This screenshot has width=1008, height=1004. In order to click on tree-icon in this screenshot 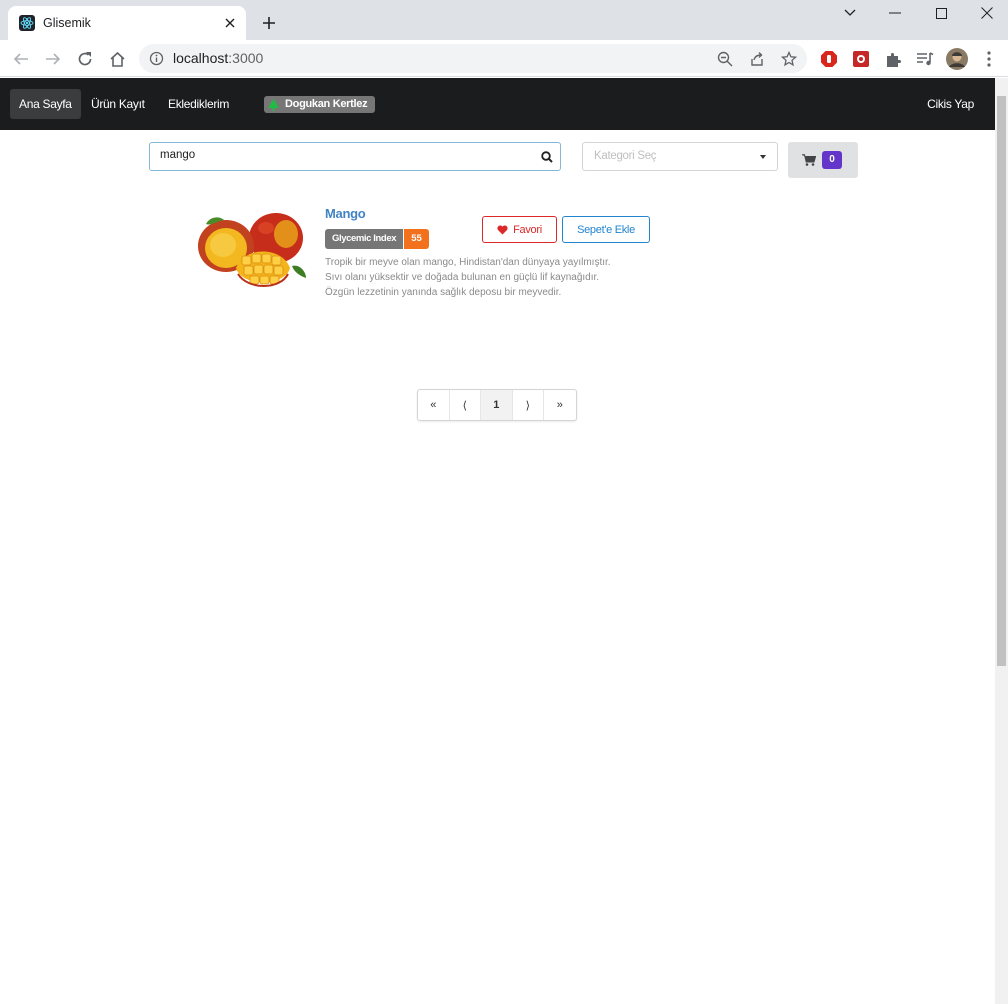, I will do `click(273, 104)`.